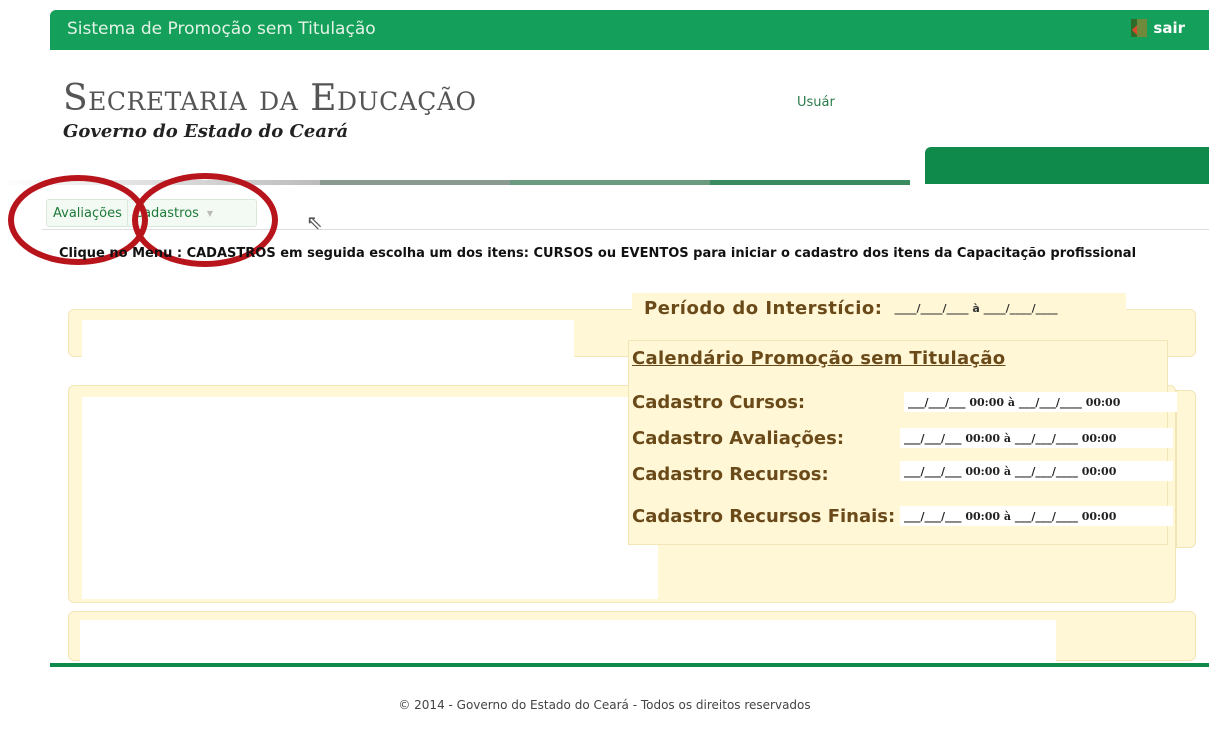 This screenshot has width=1209, height=738. Describe the element at coordinates (764, 516) in the screenshot. I see `calendar-row-label: Cadastro Recursos Finais:` at that location.